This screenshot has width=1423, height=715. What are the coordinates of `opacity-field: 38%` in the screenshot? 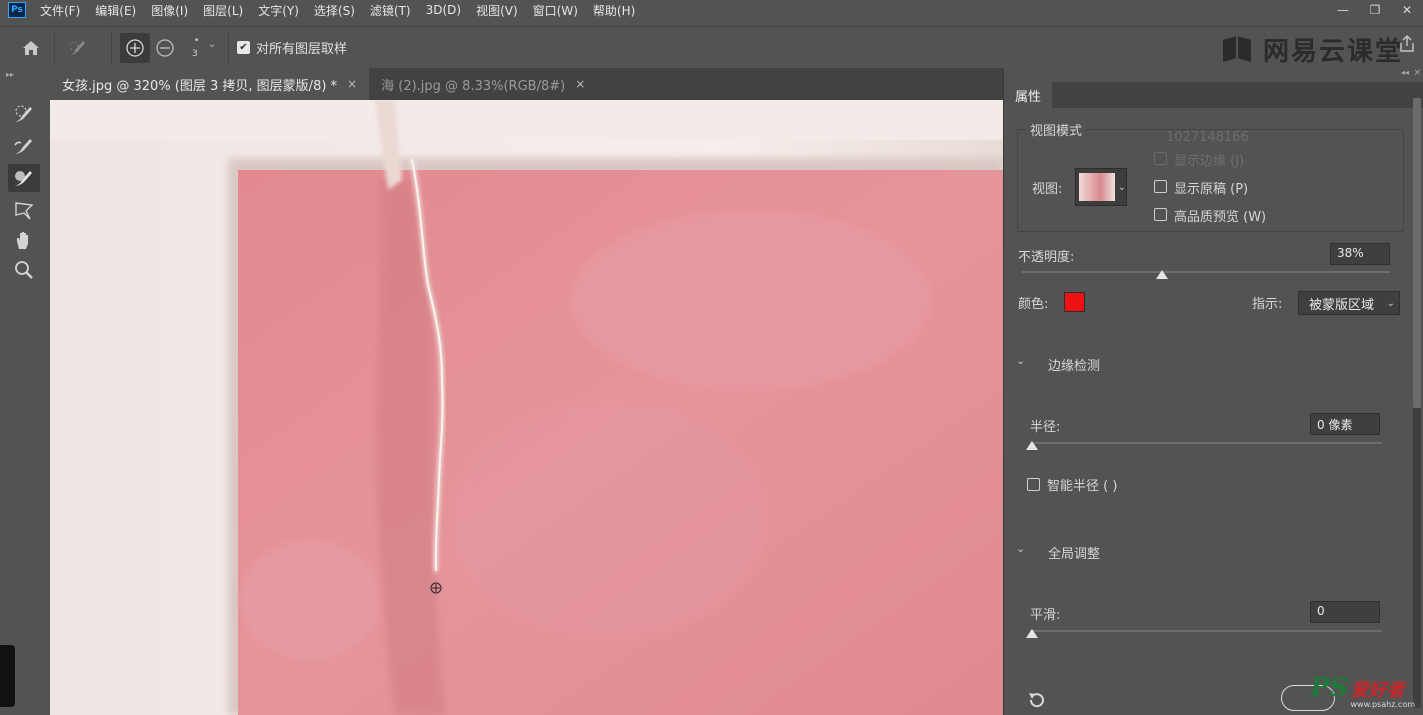 It's located at (1360, 254).